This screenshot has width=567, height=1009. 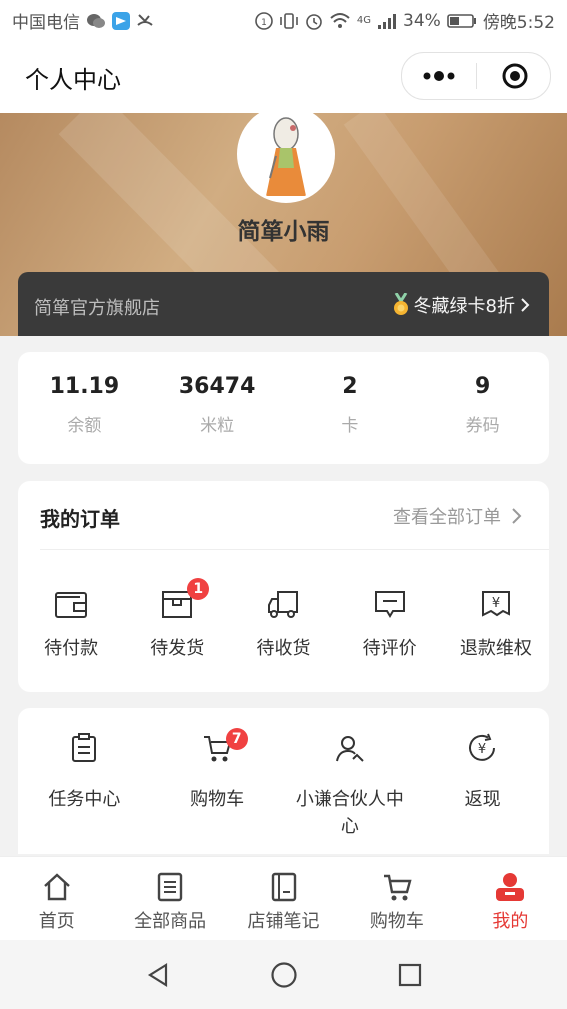 What do you see at coordinates (482, 799) in the screenshot?
I see `service-label: 返现` at bounding box center [482, 799].